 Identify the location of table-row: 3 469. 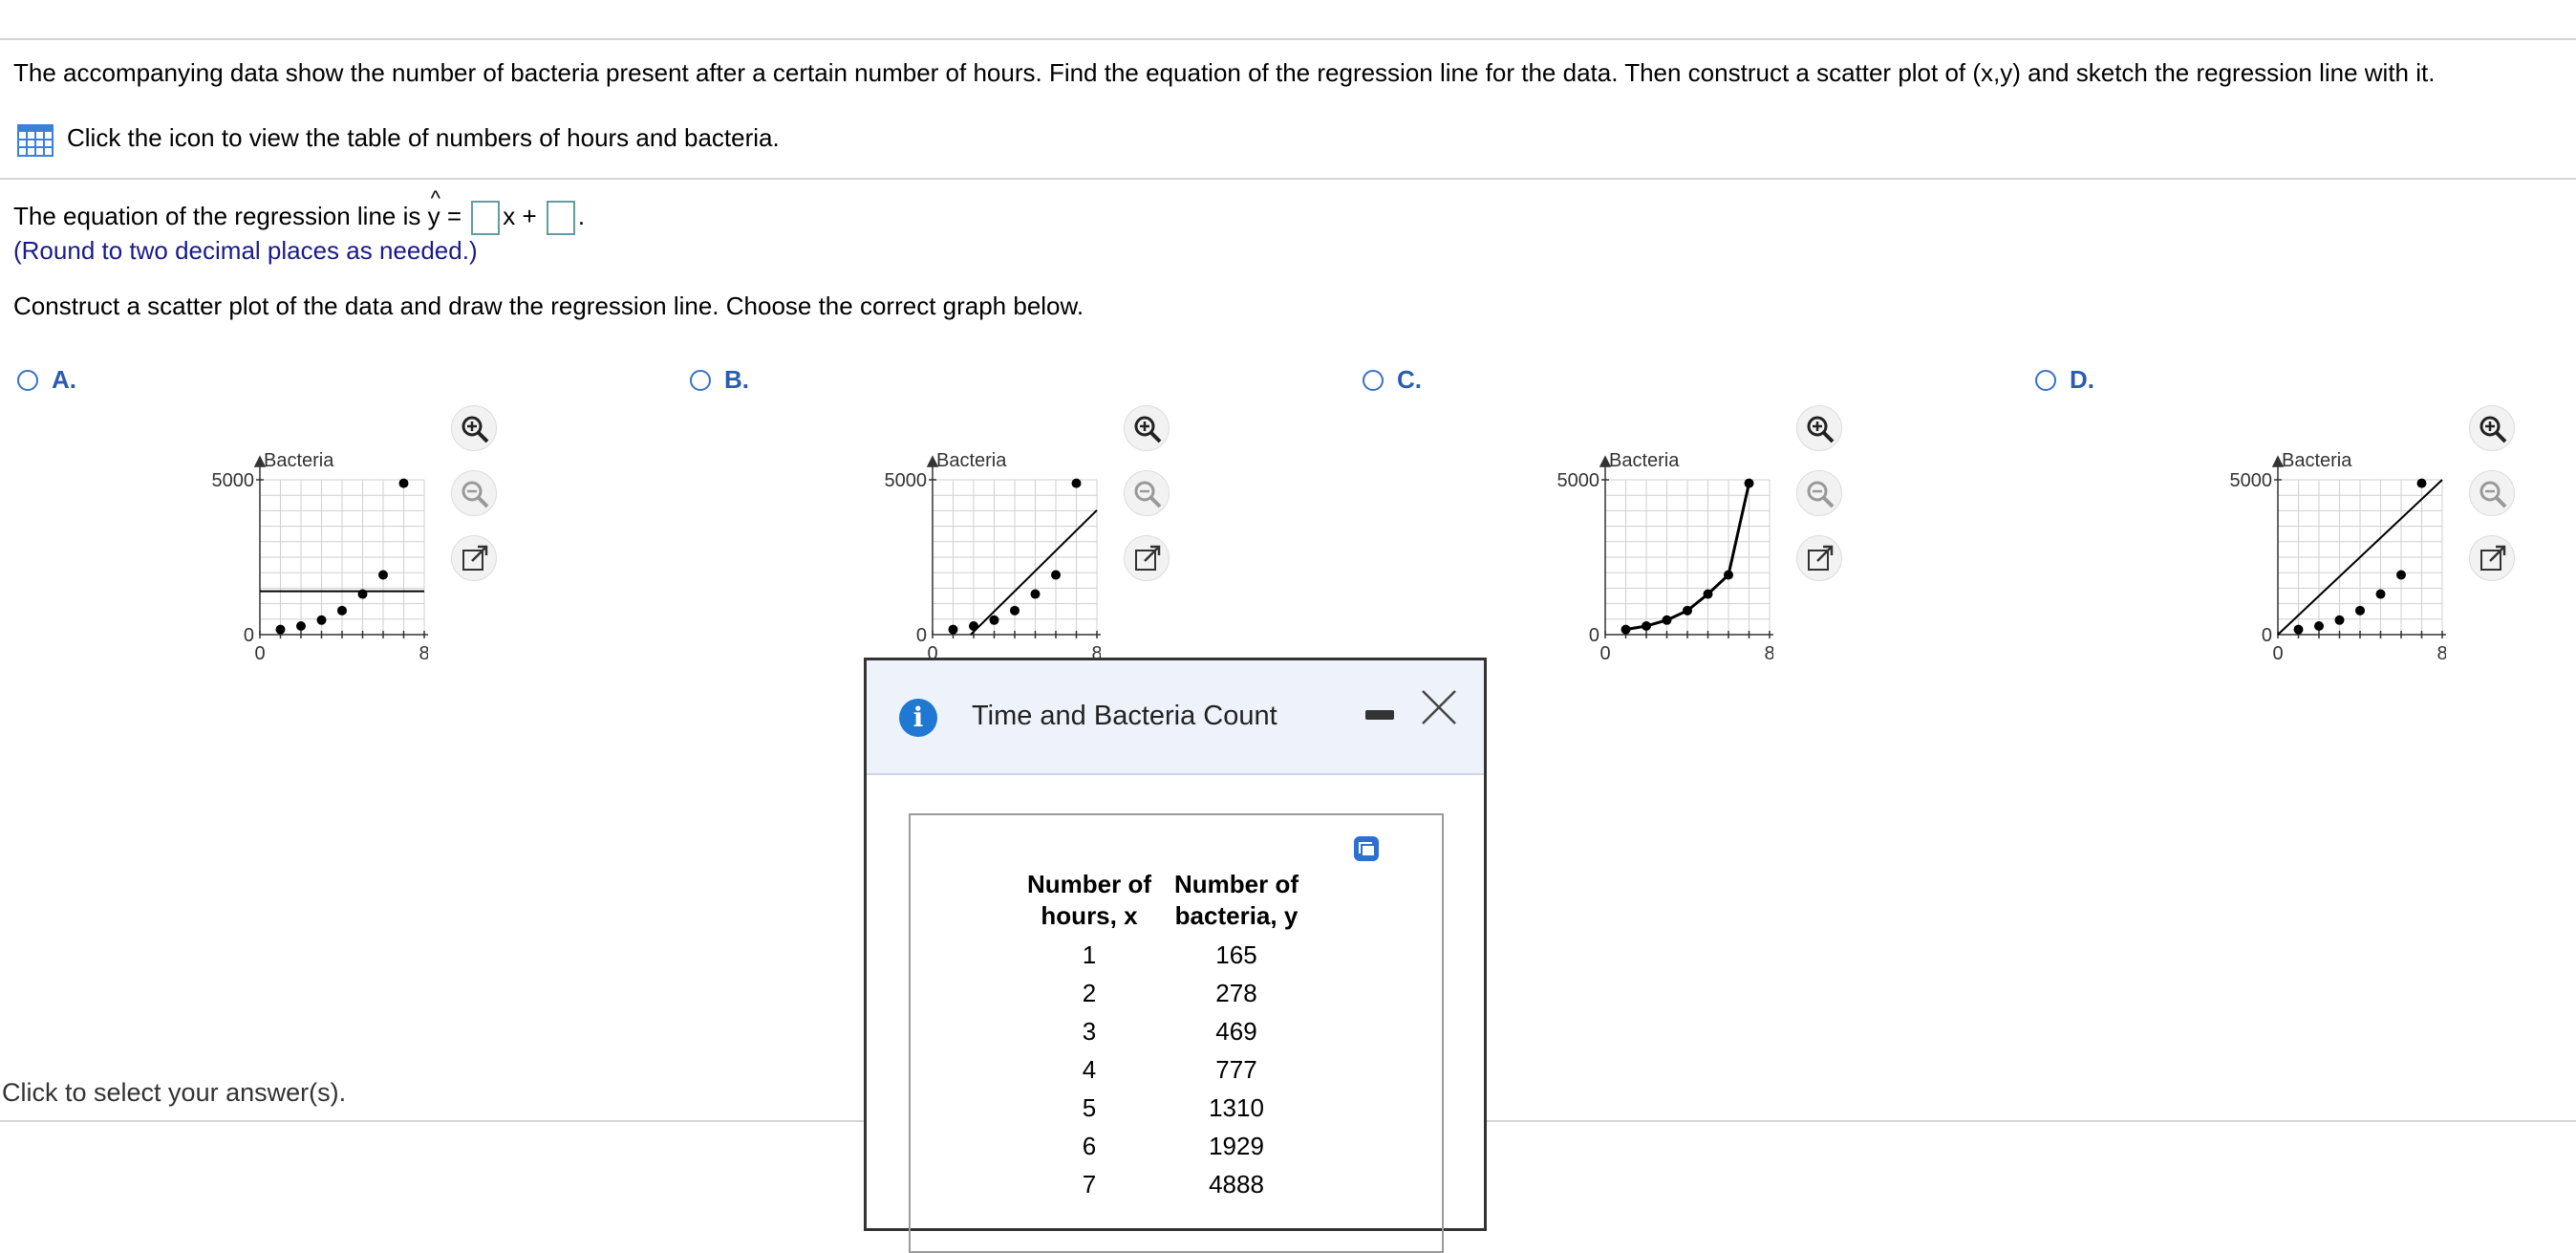
(1163, 1031).